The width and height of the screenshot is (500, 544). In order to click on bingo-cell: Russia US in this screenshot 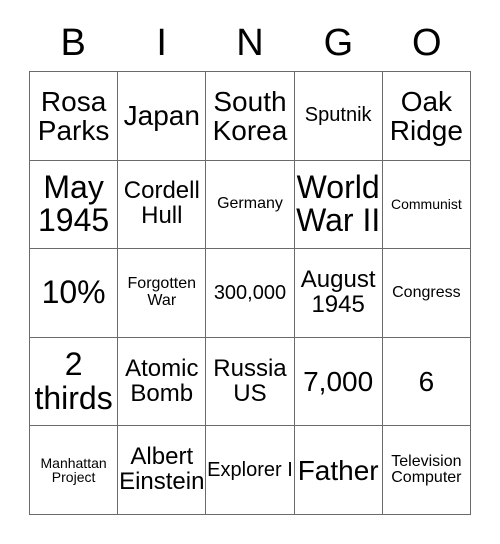, I will do `click(250, 381)`.